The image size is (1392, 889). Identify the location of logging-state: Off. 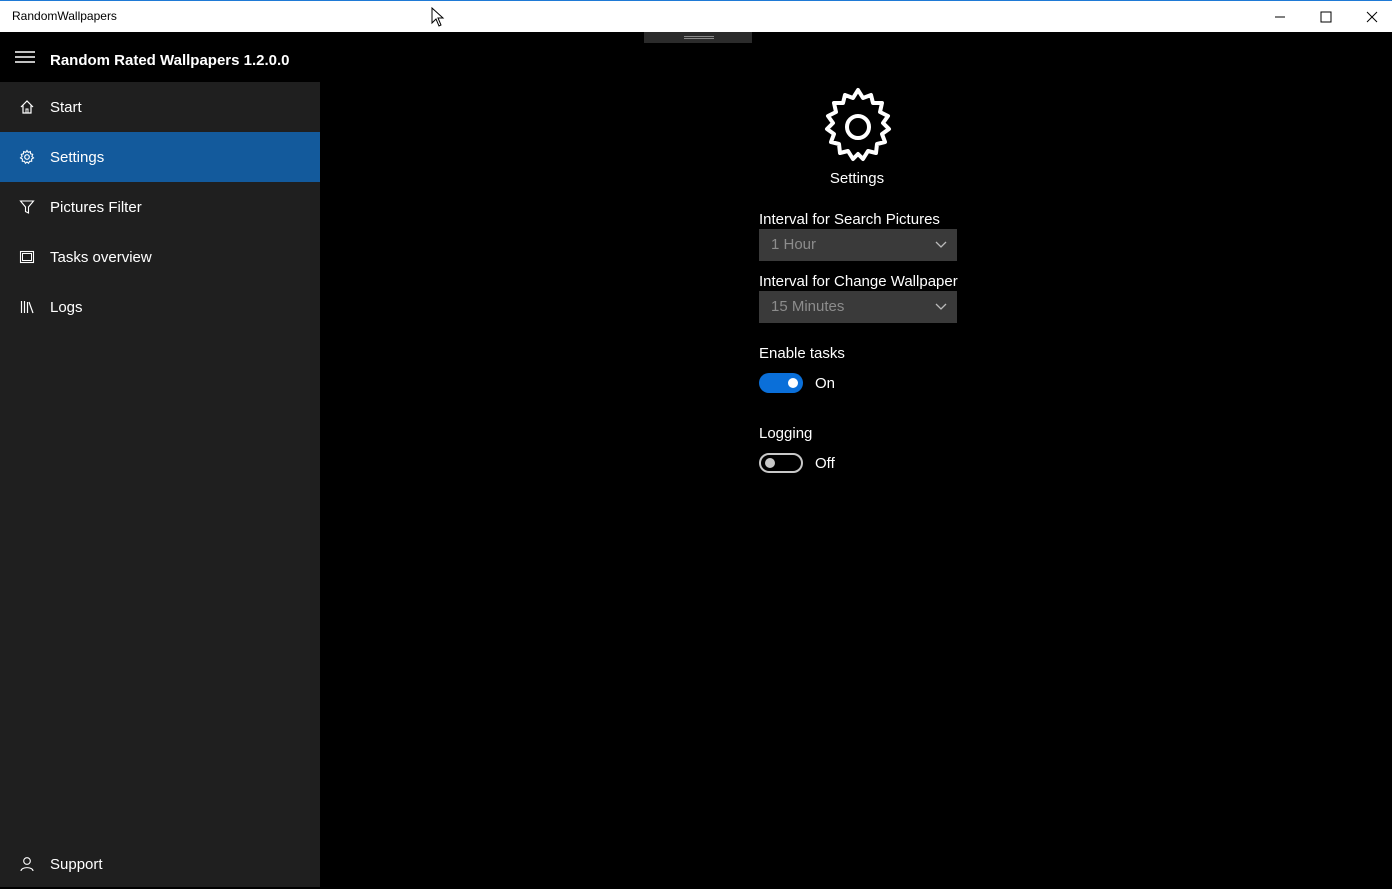
(825, 463).